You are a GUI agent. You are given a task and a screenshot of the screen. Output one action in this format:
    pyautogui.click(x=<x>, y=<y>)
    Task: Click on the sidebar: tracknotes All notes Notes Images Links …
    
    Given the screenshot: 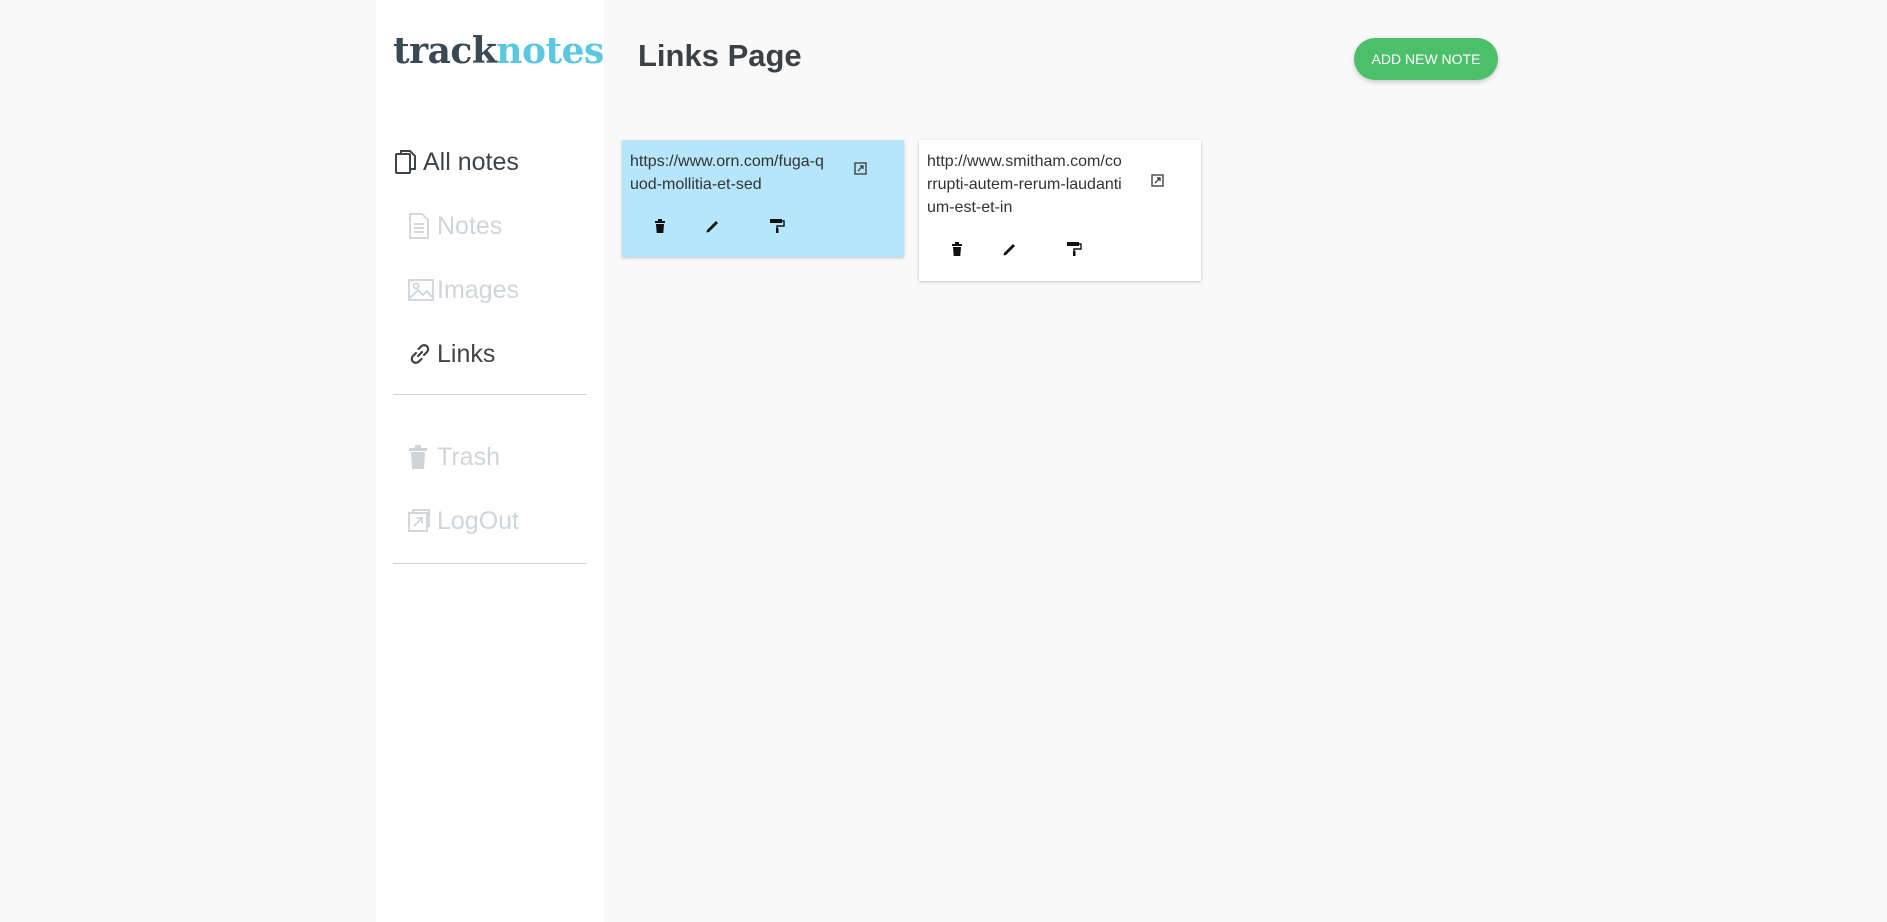 What is the action you would take?
    pyautogui.click(x=490, y=461)
    